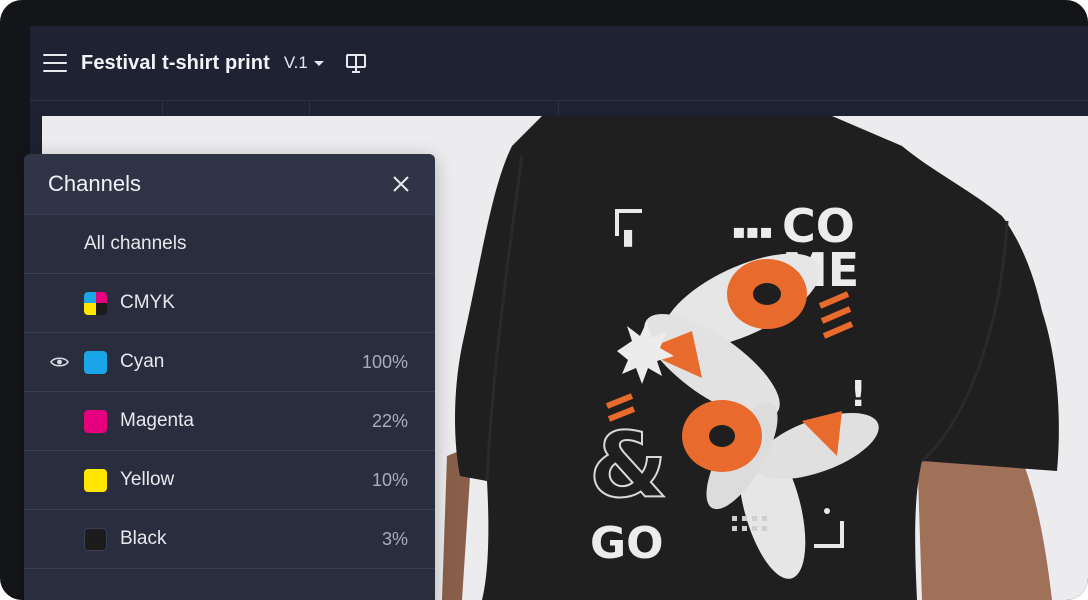 This screenshot has height=600, width=1088. Describe the element at coordinates (95, 539) in the screenshot. I see `black-swatch` at that location.